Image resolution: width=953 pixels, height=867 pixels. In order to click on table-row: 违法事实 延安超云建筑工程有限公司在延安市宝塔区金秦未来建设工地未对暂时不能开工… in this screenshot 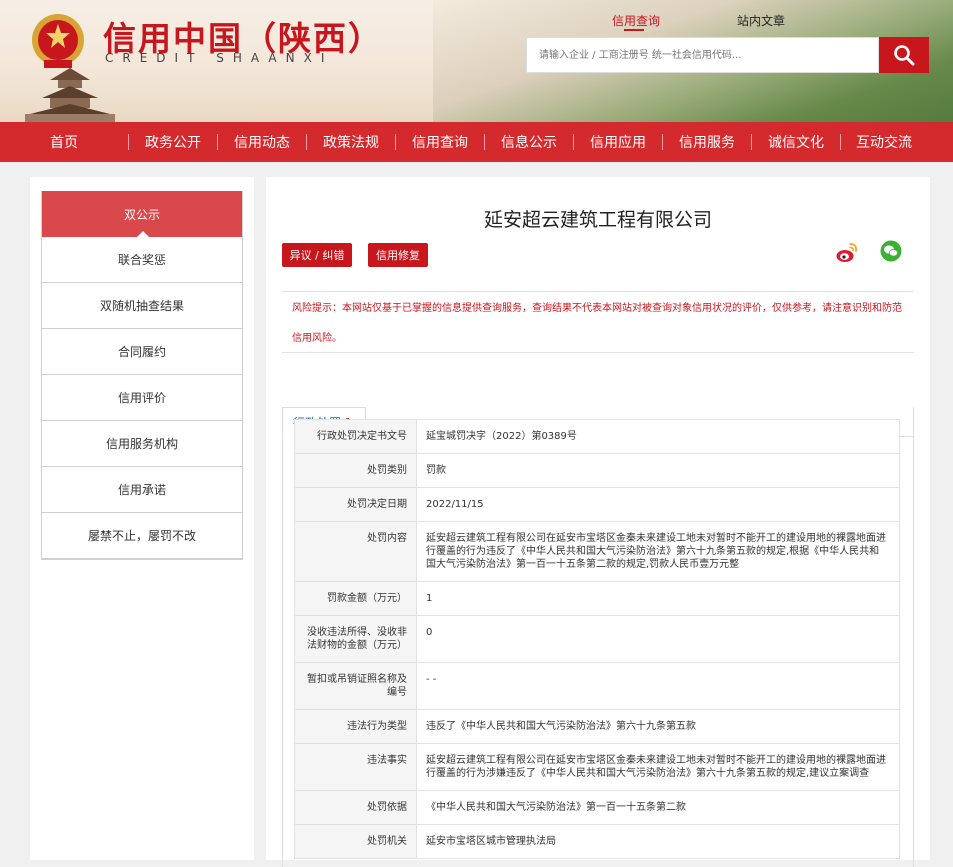, I will do `click(597, 767)`.